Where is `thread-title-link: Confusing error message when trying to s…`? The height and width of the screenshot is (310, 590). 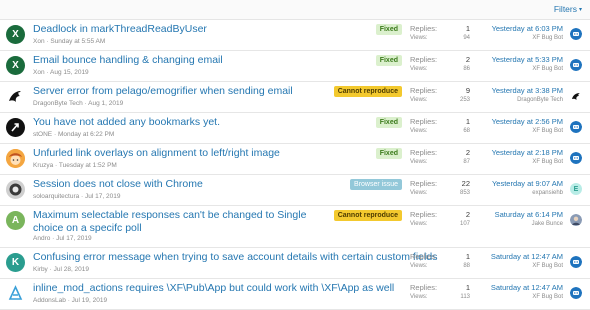
thread-title-link: Confusing error message when trying to s… is located at coordinates (235, 257).